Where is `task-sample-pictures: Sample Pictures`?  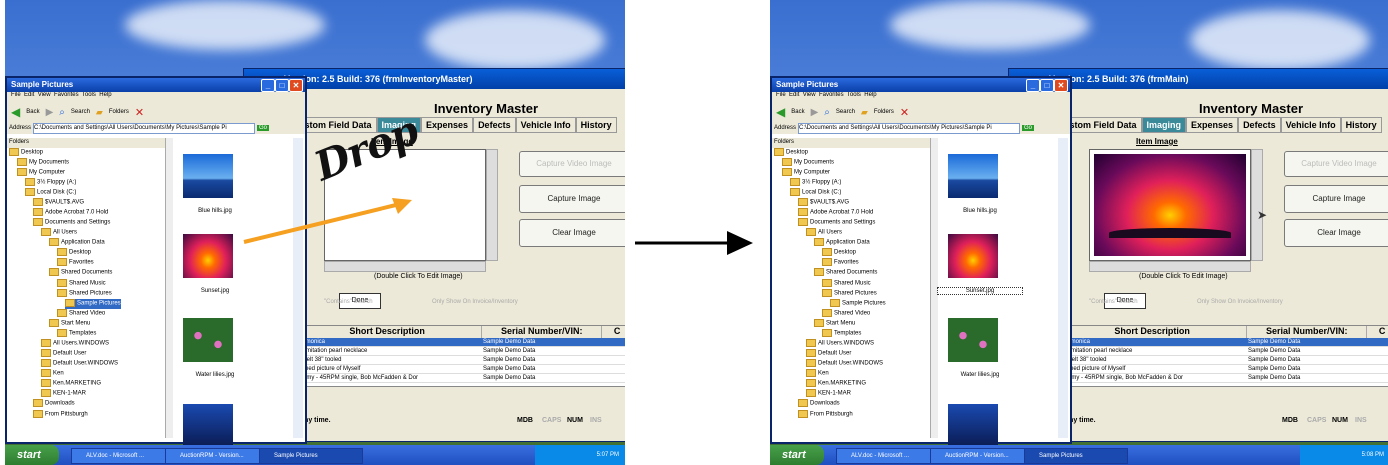 task-sample-pictures: Sample Pictures is located at coordinates (311, 456).